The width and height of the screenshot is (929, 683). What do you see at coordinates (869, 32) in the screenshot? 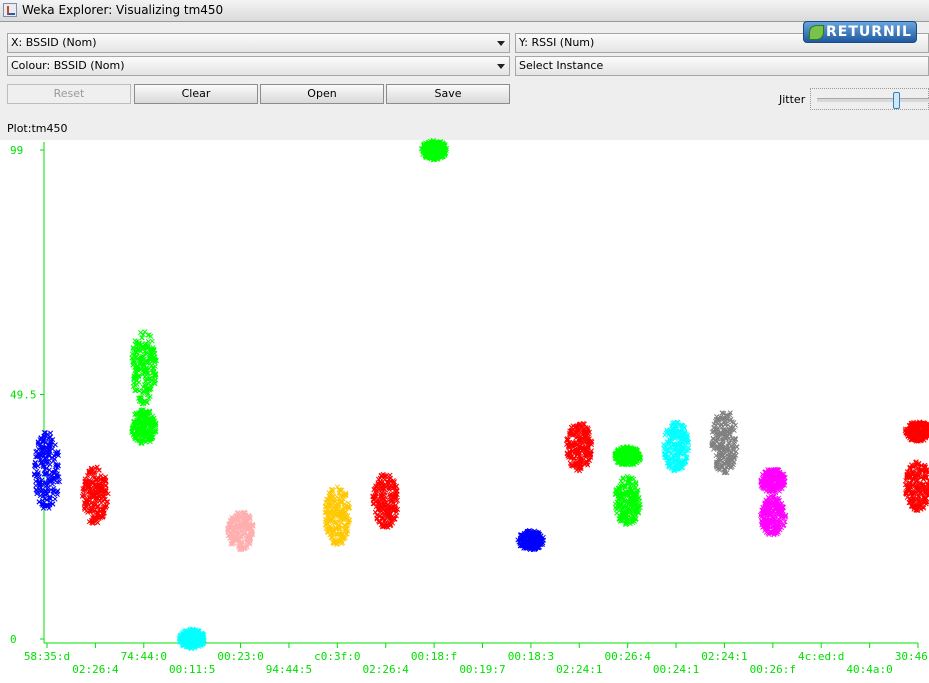
I see `returnil-badge-text: RETURNIL` at bounding box center [869, 32].